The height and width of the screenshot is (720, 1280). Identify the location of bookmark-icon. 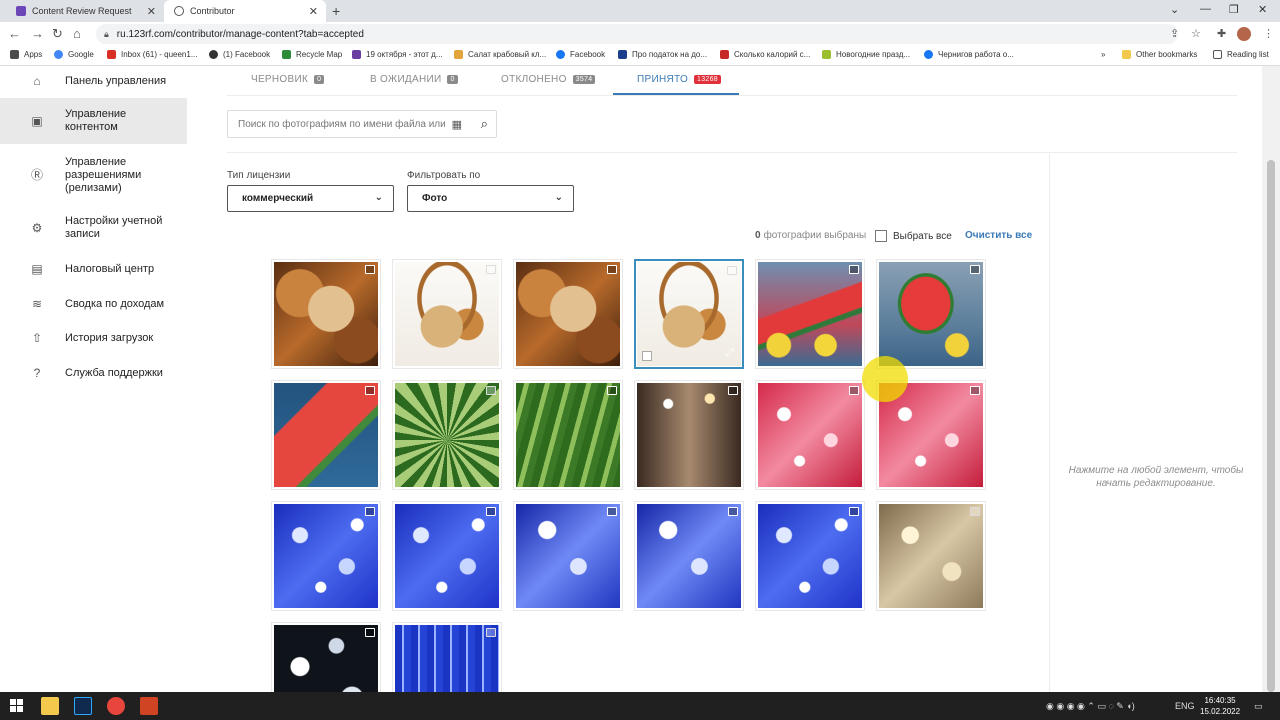
(622, 54).